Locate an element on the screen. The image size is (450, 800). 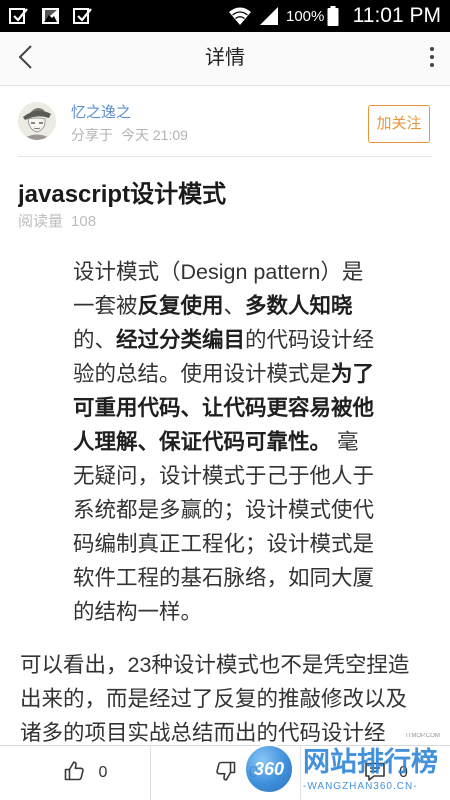
share-time: 今天 21:09 is located at coordinates (154, 135).